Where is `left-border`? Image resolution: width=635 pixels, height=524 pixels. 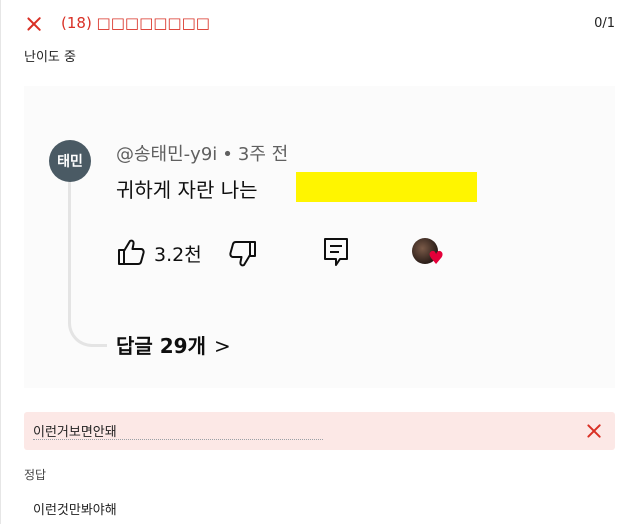
left-border is located at coordinates (0, 262).